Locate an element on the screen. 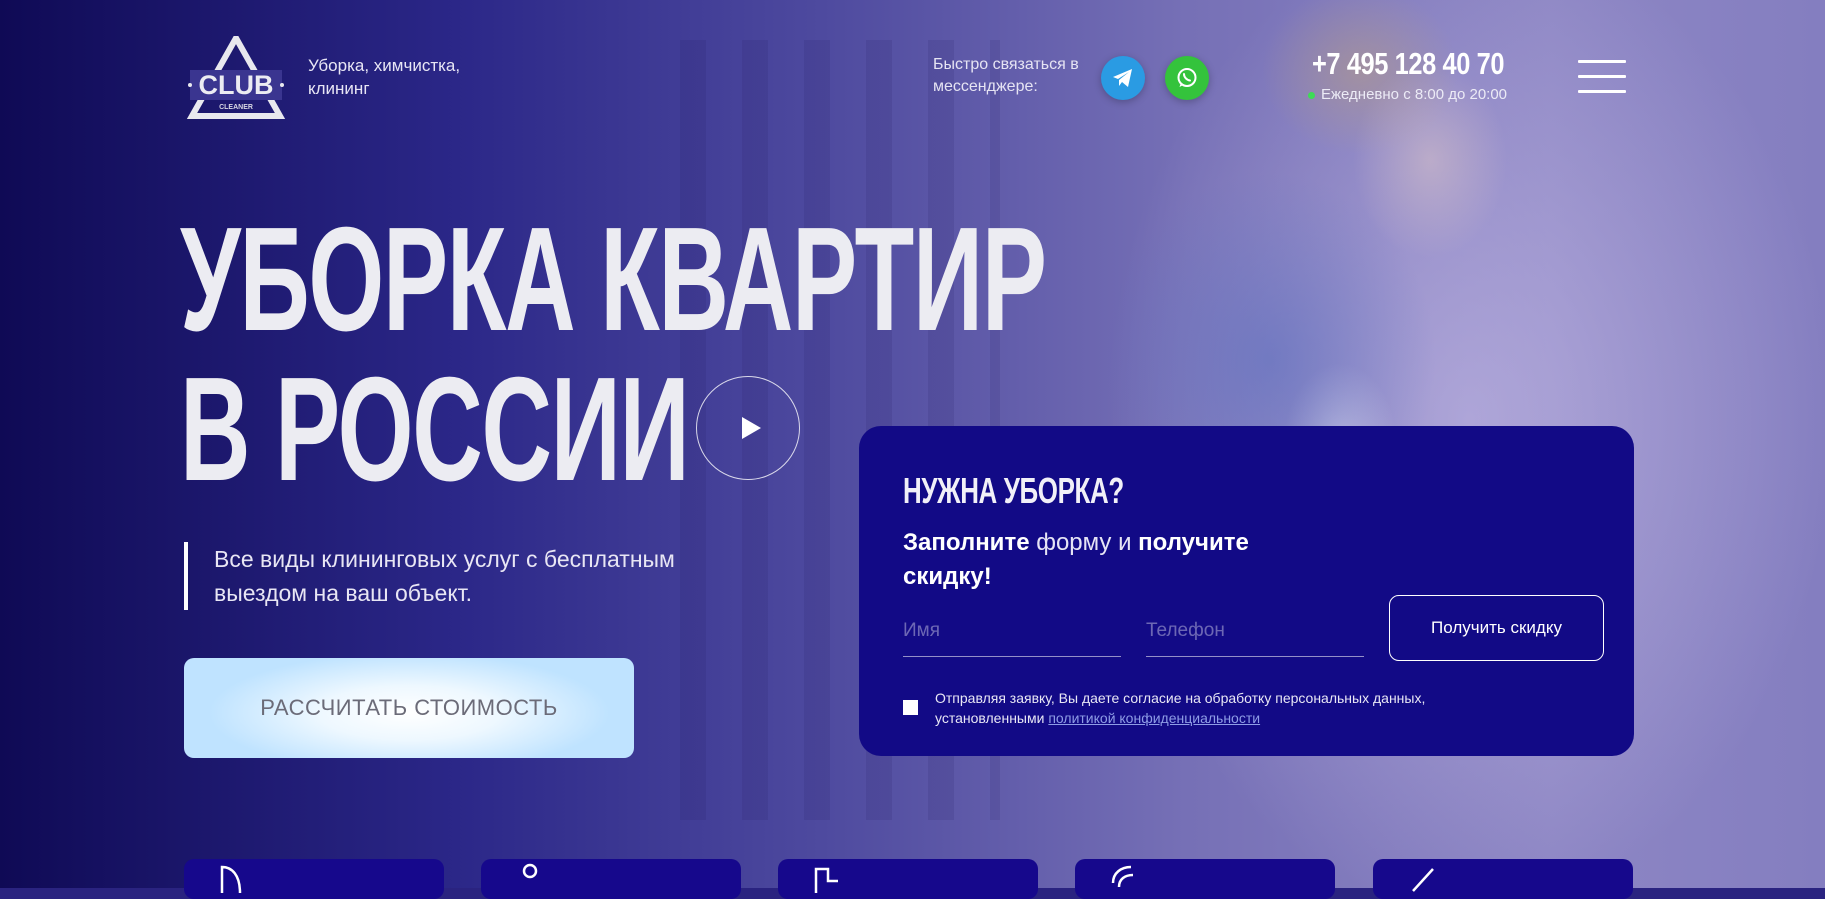  form-subtitle-regular: форму и is located at coordinates (1084, 542).